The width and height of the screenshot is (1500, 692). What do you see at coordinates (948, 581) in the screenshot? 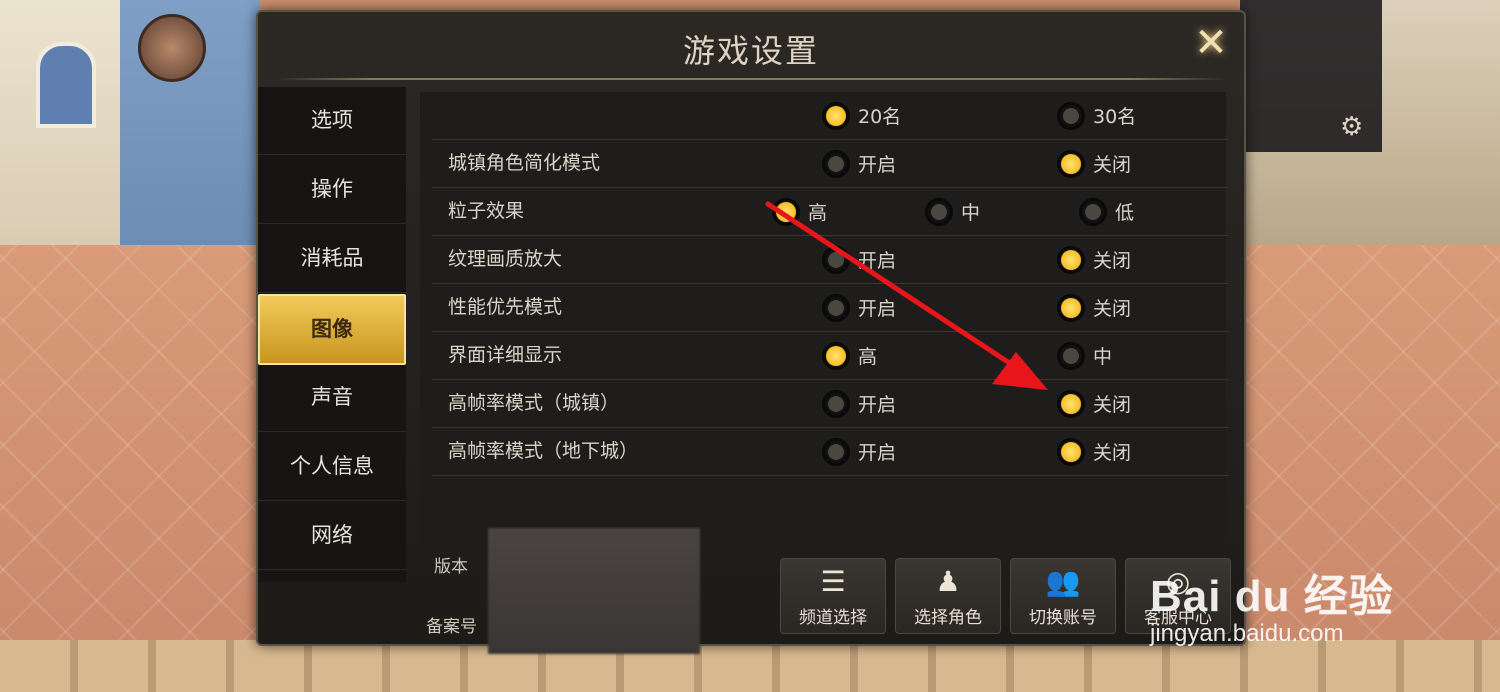
I see `character-icon: ♟` at bounding box center [948, 581].